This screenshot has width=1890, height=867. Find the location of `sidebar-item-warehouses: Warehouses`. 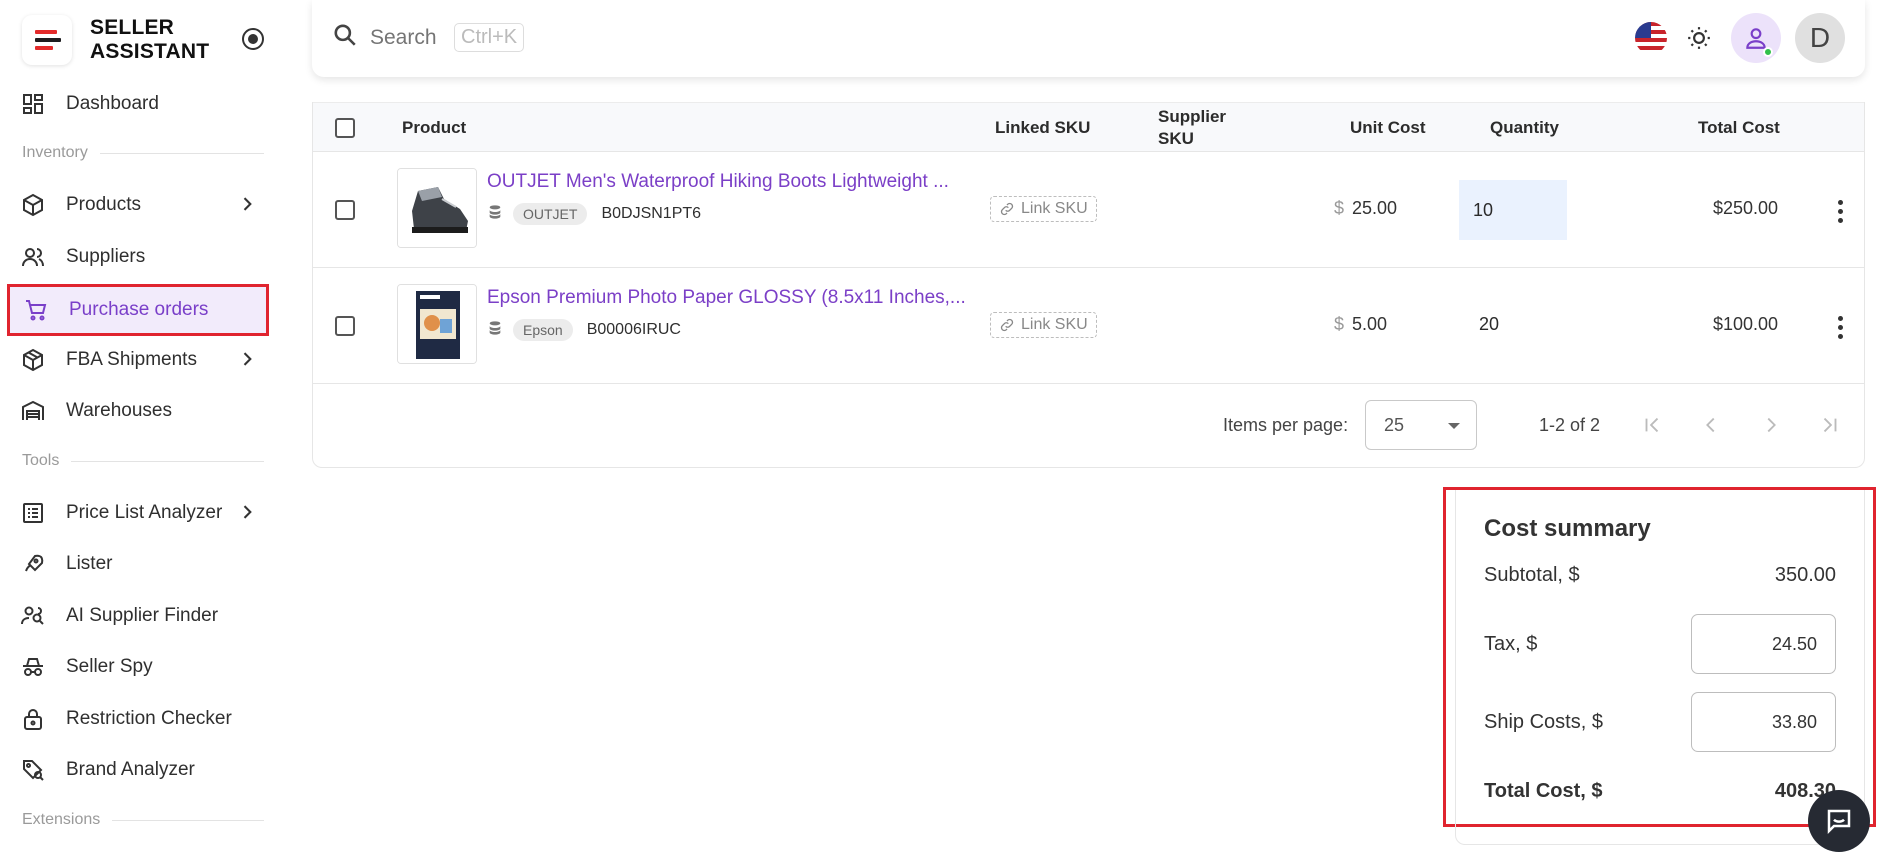

sidebar-item-warehouses: Warehouses is located at coordinates (138, 411).